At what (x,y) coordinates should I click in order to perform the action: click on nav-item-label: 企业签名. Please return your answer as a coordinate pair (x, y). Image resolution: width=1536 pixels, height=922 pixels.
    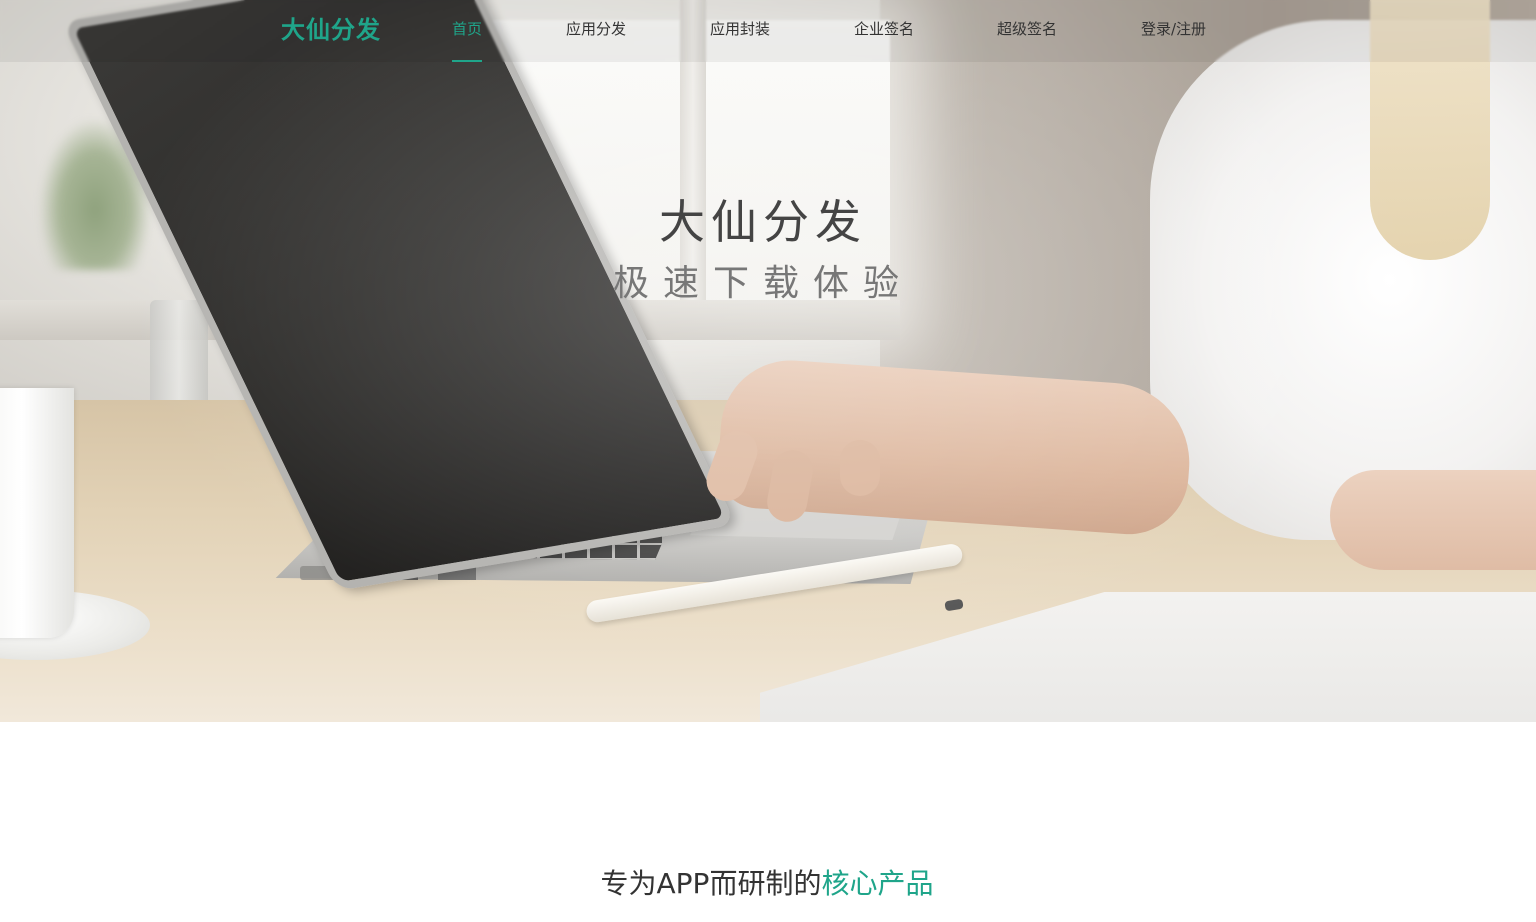
    Looking at the image, I should click on (884, 29).